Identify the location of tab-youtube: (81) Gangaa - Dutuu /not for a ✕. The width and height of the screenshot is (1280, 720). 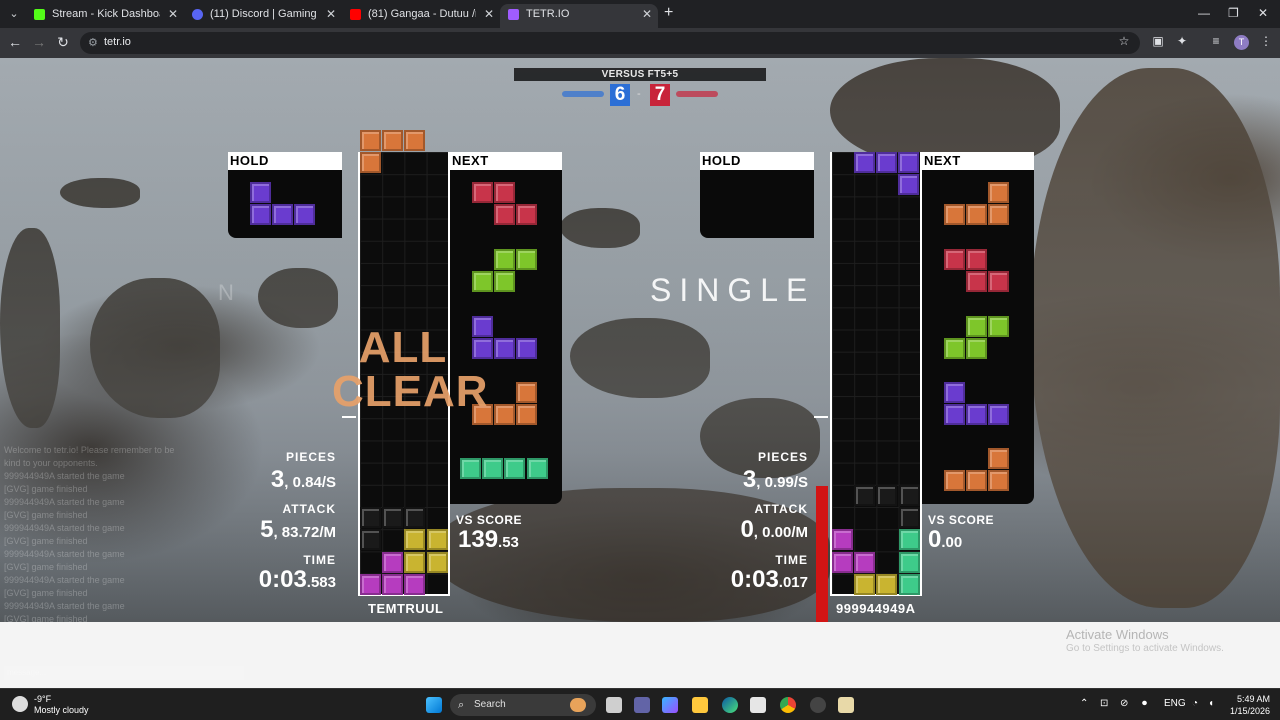
(421, 16).